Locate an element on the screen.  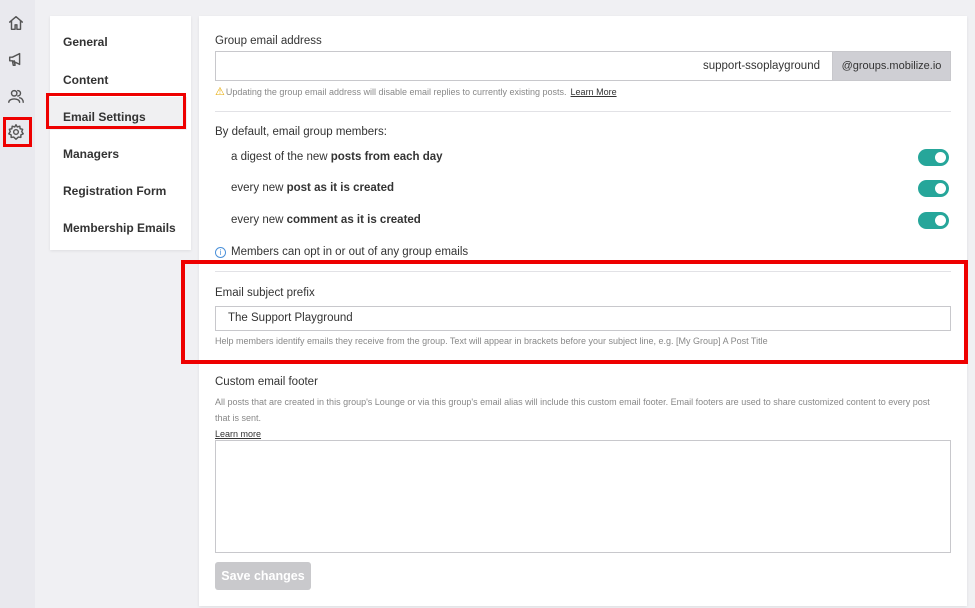
subnav-item-registration-form: Registration Form is located at coordinates (114, 191).